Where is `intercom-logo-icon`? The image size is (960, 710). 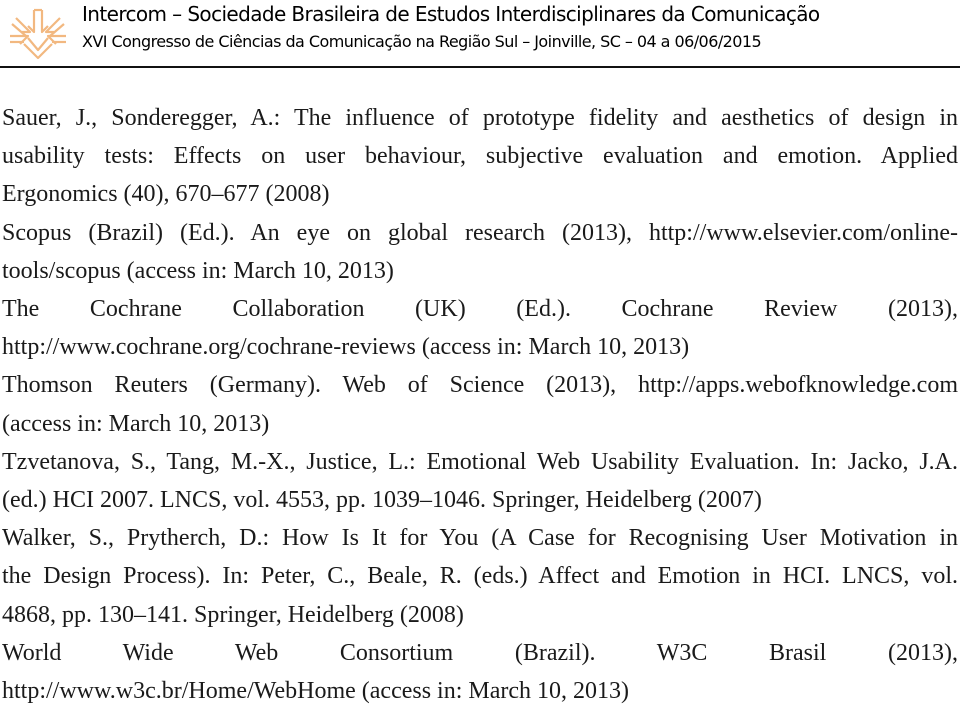
intercom-logo-icon is located at coordinates (38, 34).